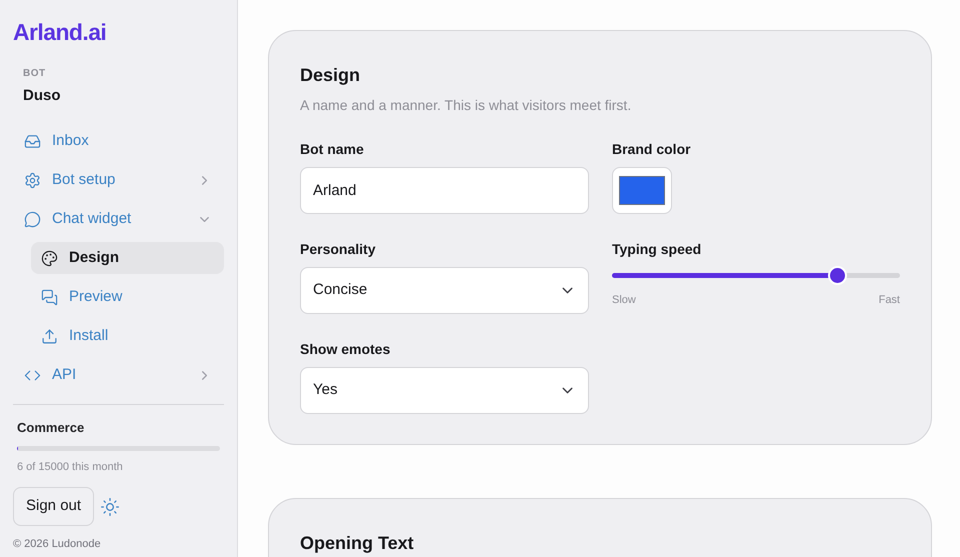 The width and height of the screenshot is (960, 557). I want to click on field-label: Typing speed, so click(657, 249).